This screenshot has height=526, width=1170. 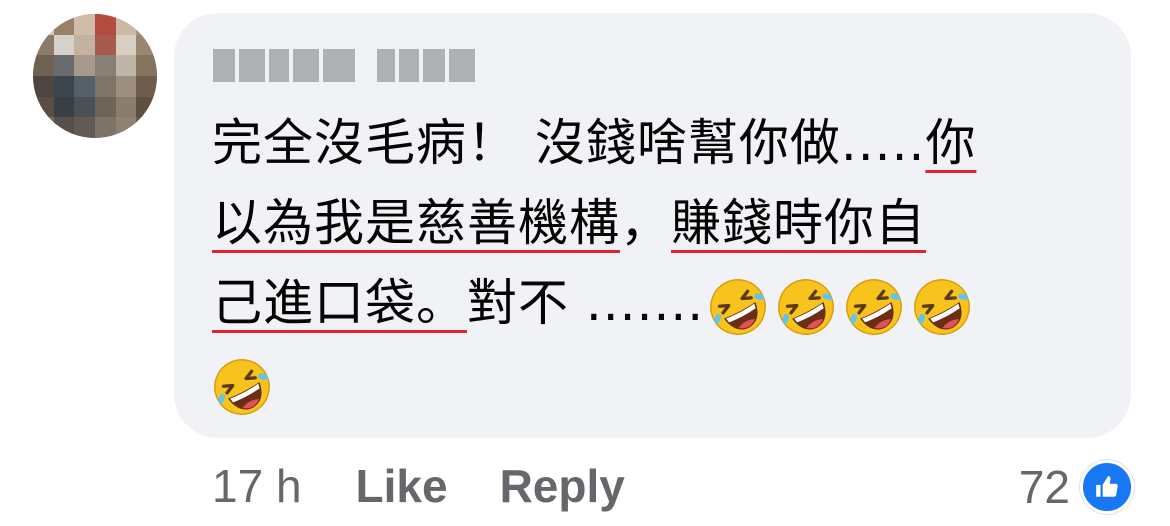 I want to click on thumbs-up-icon, so click(x=1107, y=487).